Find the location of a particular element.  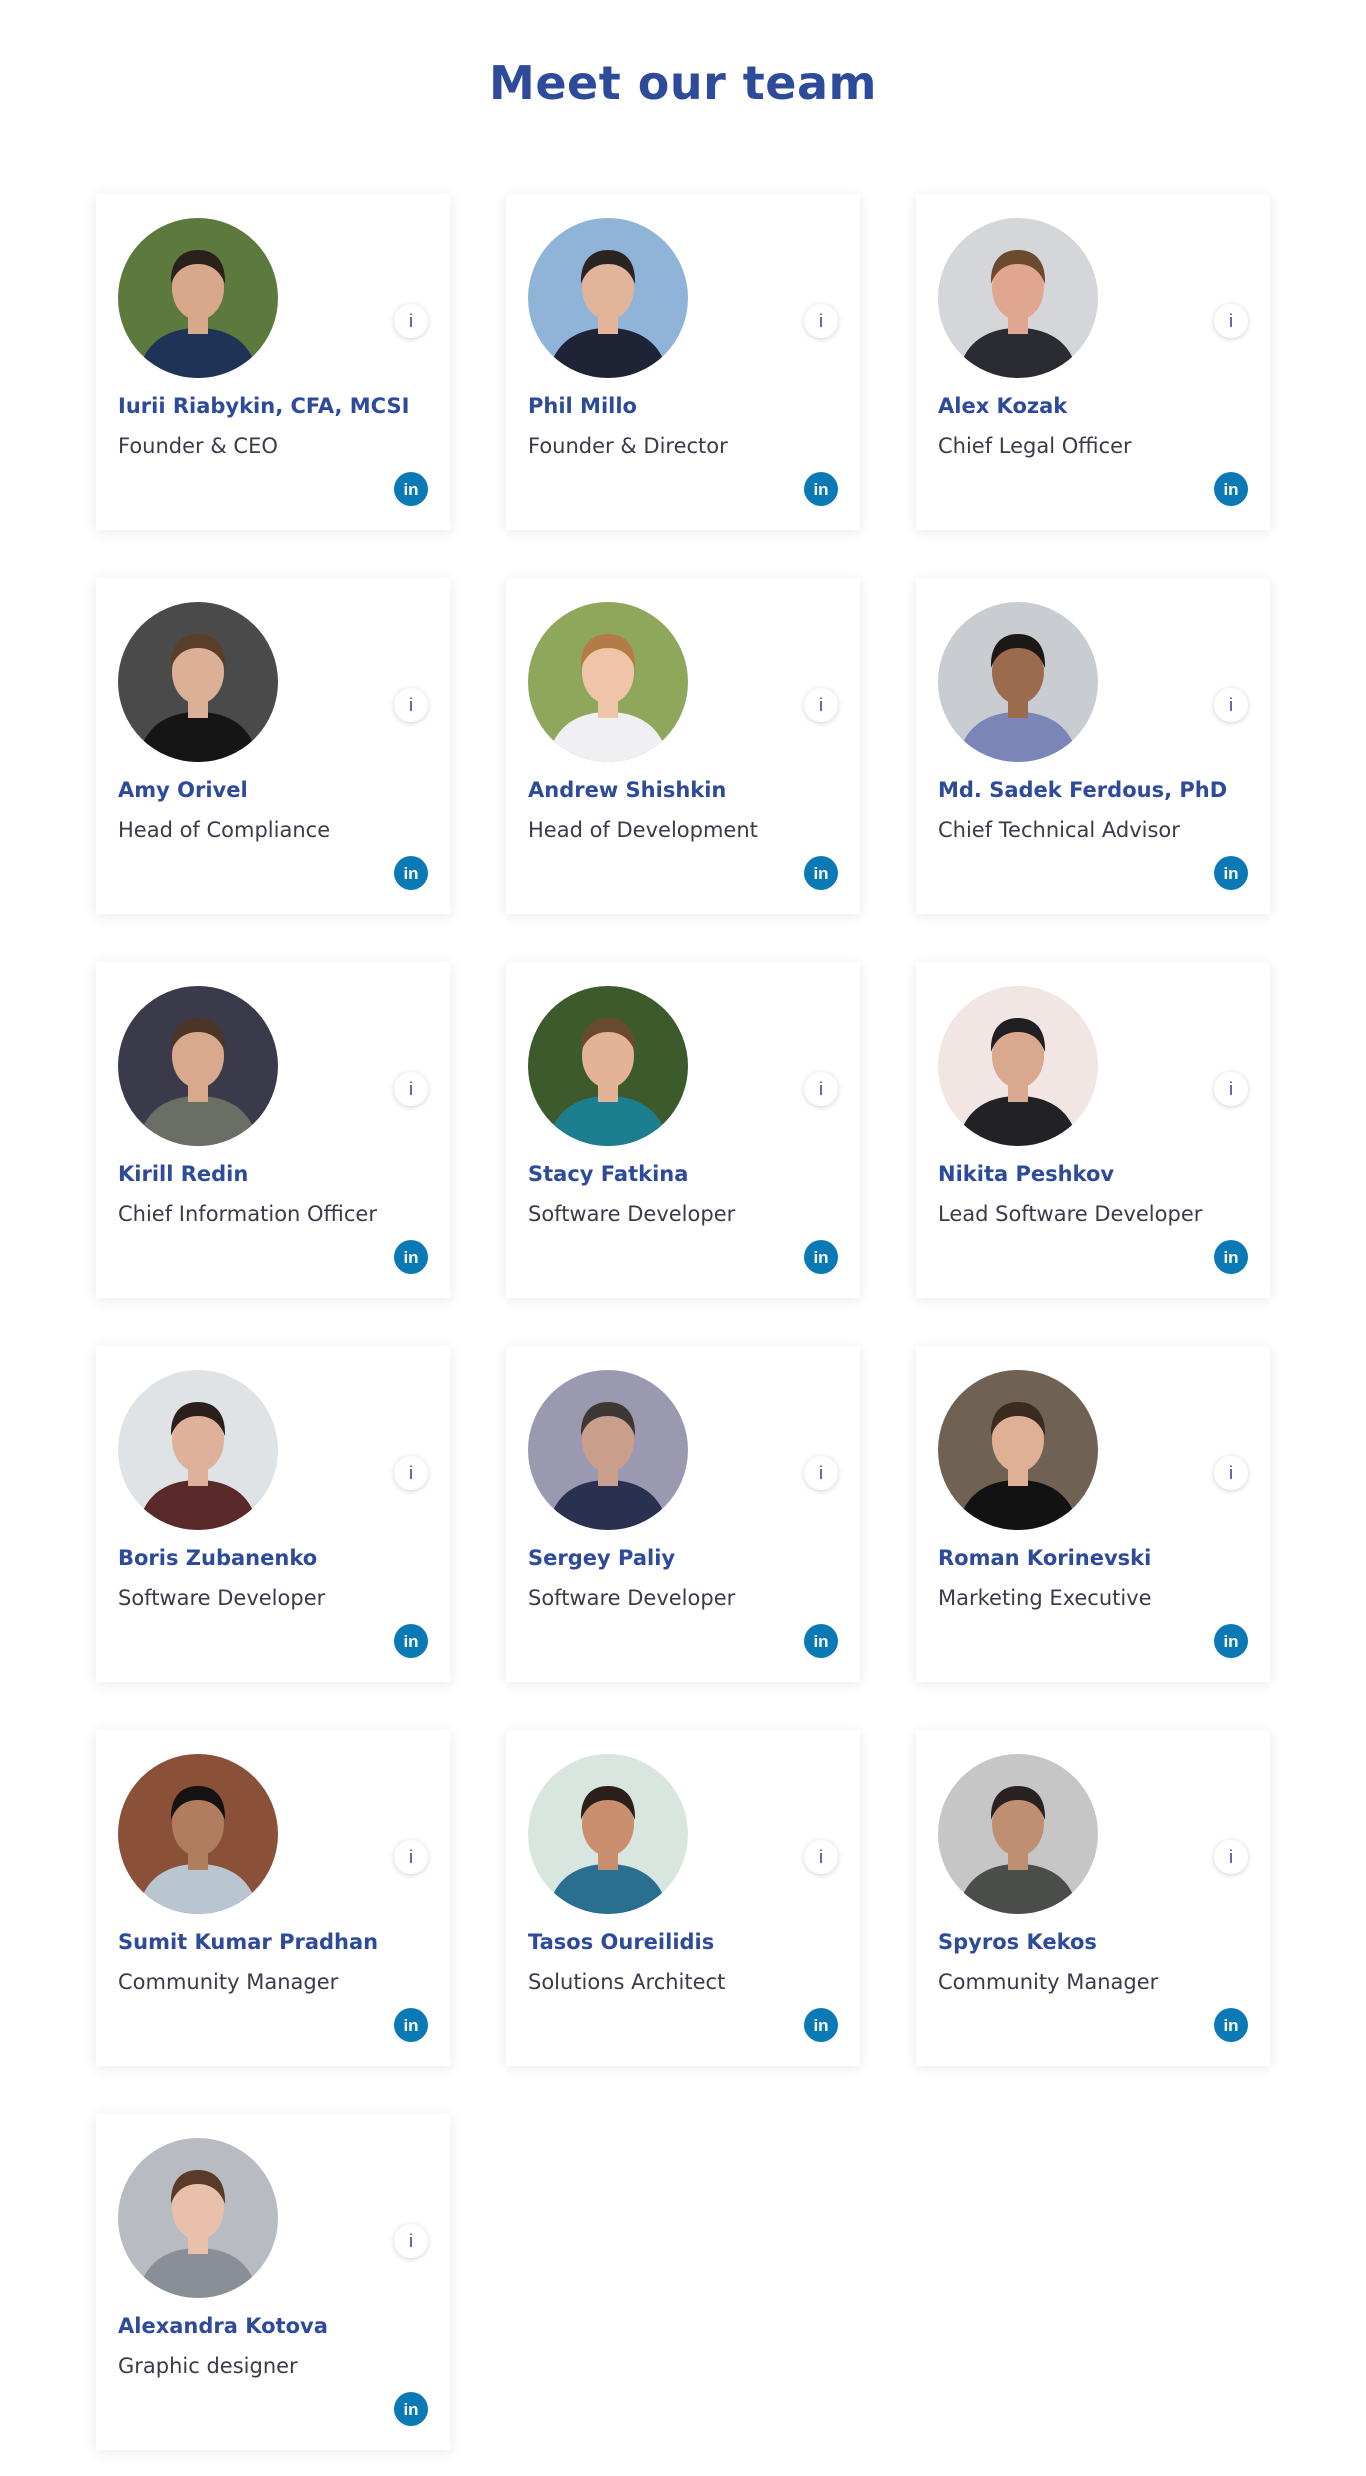

member-name: Tasos Oureilidis is located at coordinates (621, 1942).